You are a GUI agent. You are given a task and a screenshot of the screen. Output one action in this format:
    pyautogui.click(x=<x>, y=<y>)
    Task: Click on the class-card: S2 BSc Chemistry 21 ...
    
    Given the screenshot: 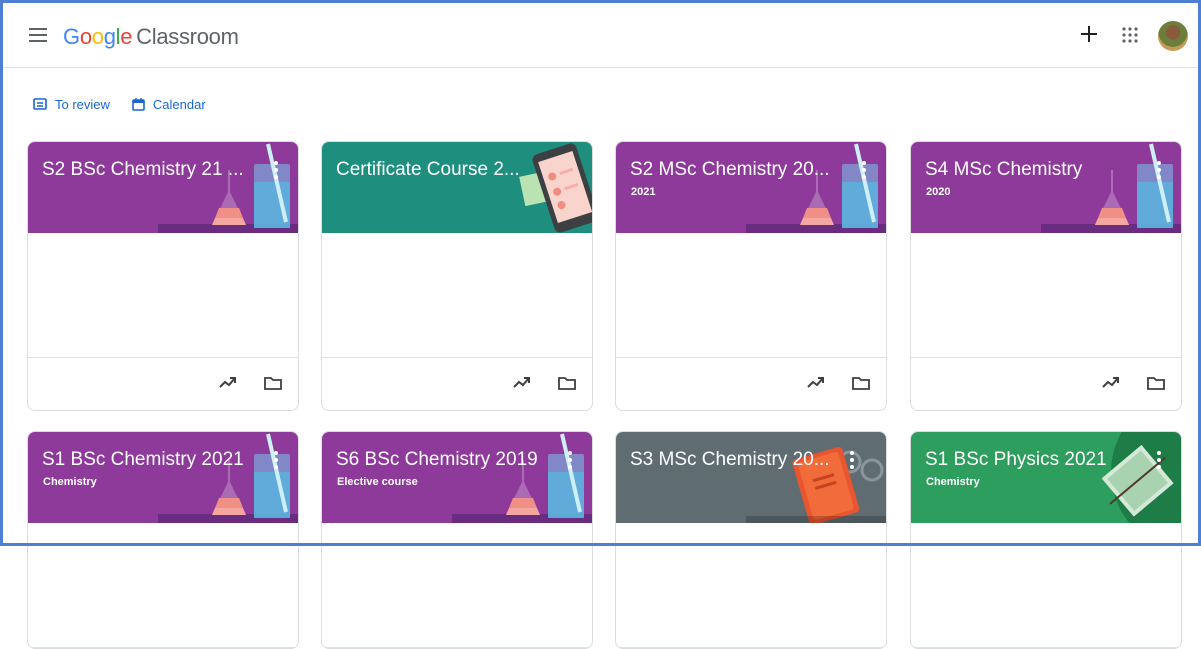 What is the action you would take?
    pyautogui.click(x=163, y=276)
    